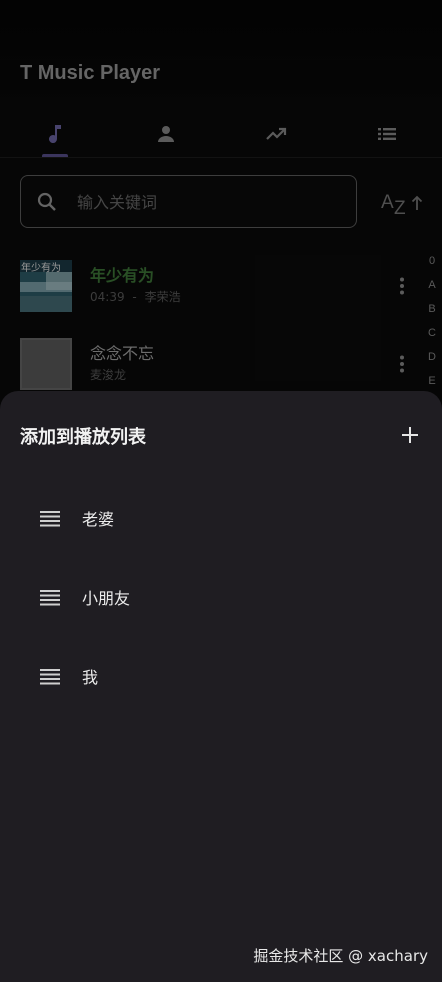 The width and height of the screenshot is (442, 982). What do you see at coordinates (340, 956) in the screenshot?
I see `watermark: 掘金技术社区 @ xachary` at bounding box center [340, 956].